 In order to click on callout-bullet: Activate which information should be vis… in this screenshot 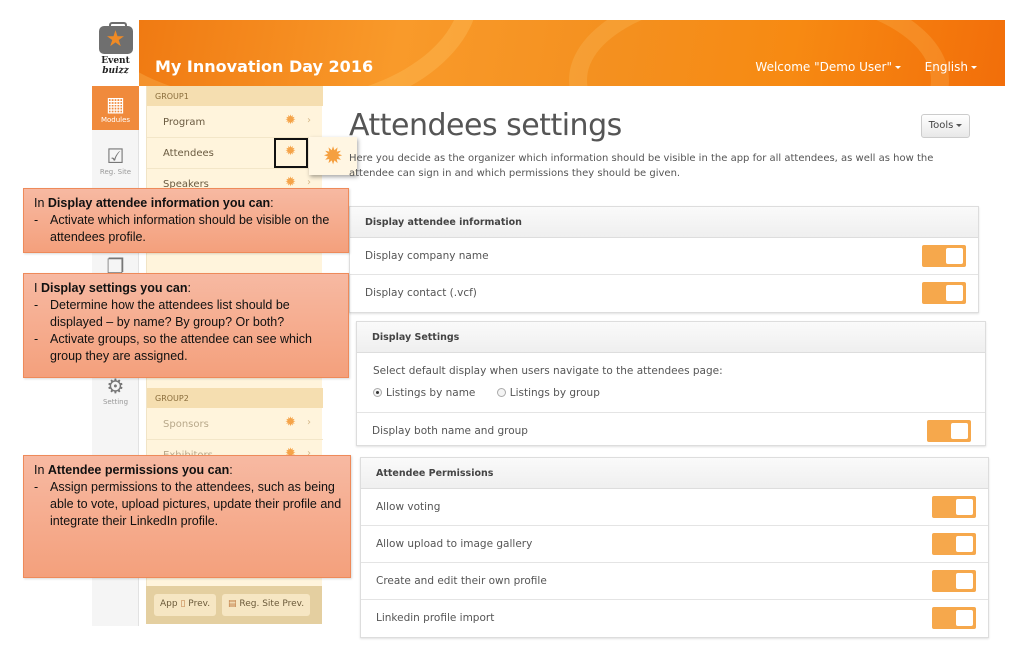, I will do `click(187, 229)`.